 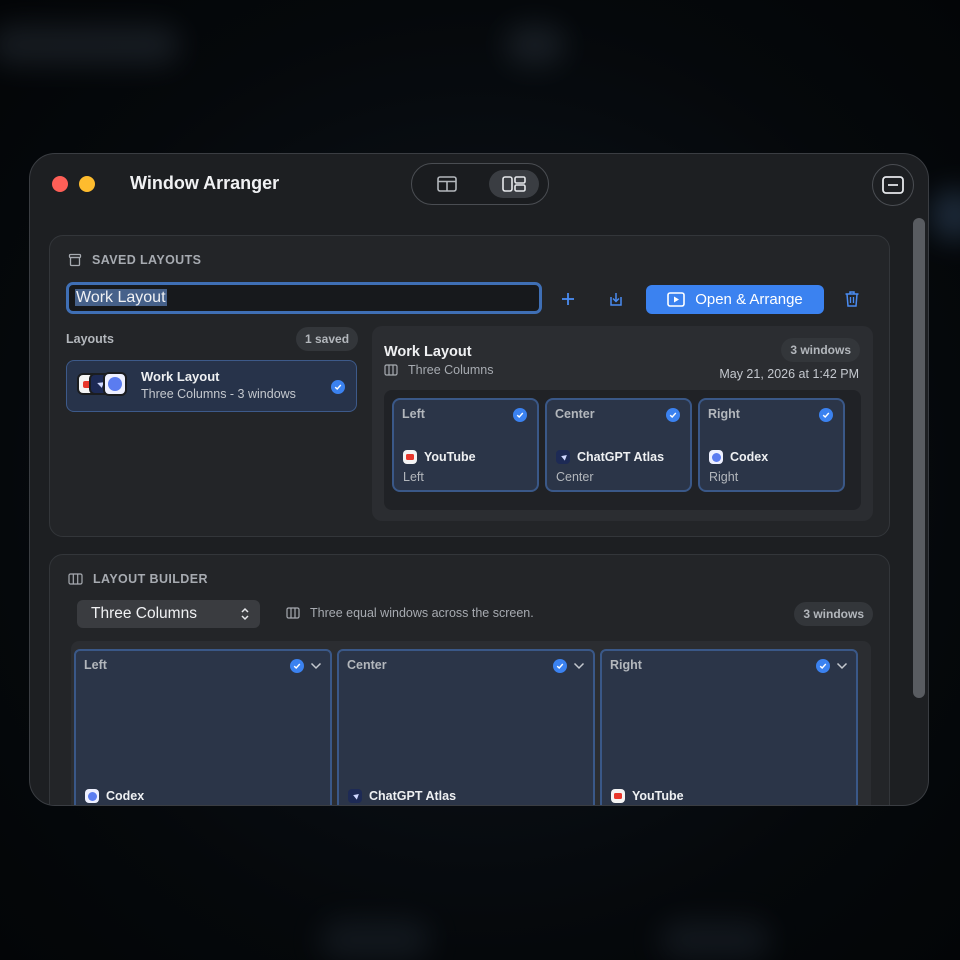 What do you see at coordinates (893, 185) in the screenshot?
I see `toggle-panel-button` at bounding box center [893, 185].